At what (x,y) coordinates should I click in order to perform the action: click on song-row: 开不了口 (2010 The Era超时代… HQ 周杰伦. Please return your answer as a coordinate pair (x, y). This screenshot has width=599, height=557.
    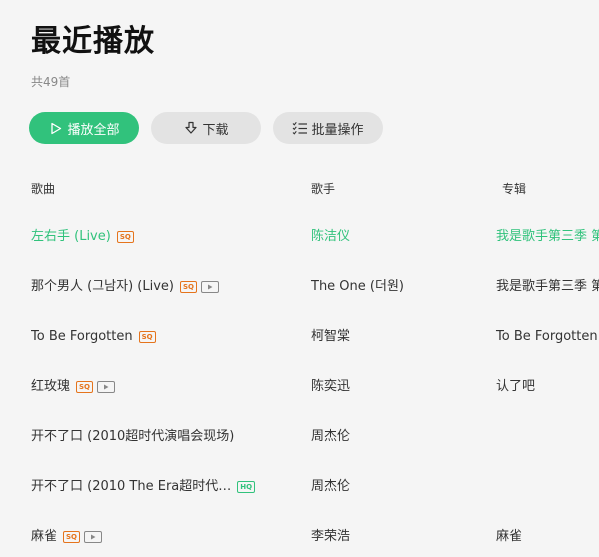
    Looking at the image, I should click on (299, 487).